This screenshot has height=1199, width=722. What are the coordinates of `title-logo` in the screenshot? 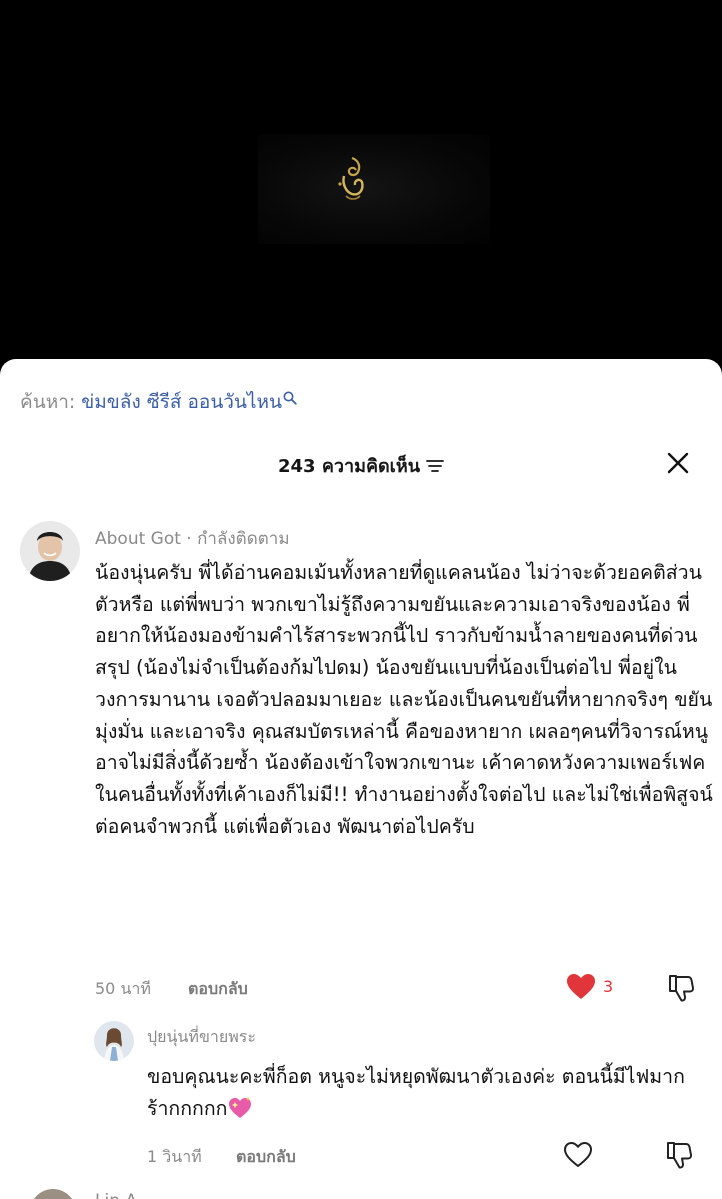 It's located at (351, 178).